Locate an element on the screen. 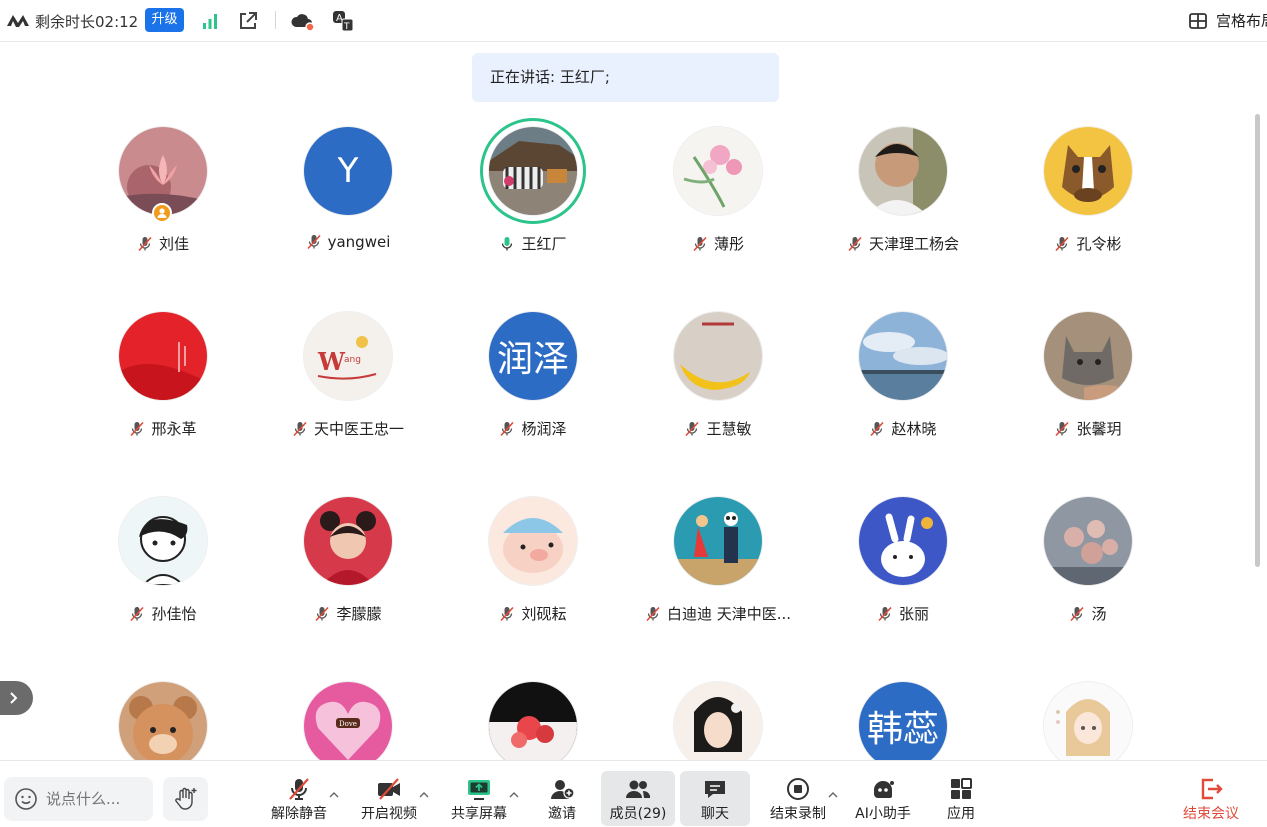 The width and height of the screenshot is (1267, 827). translate-icon: A T is located at coordinates (343, 21).